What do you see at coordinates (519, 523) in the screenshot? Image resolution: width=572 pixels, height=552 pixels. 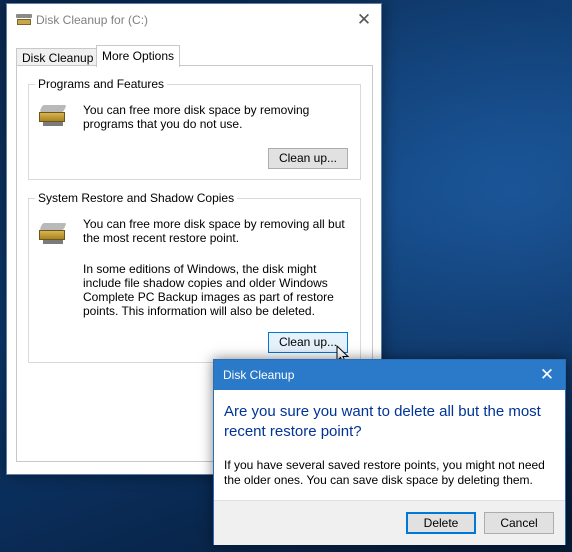 I see `cancel-button: Cancel` at bounding box center [519, 523].